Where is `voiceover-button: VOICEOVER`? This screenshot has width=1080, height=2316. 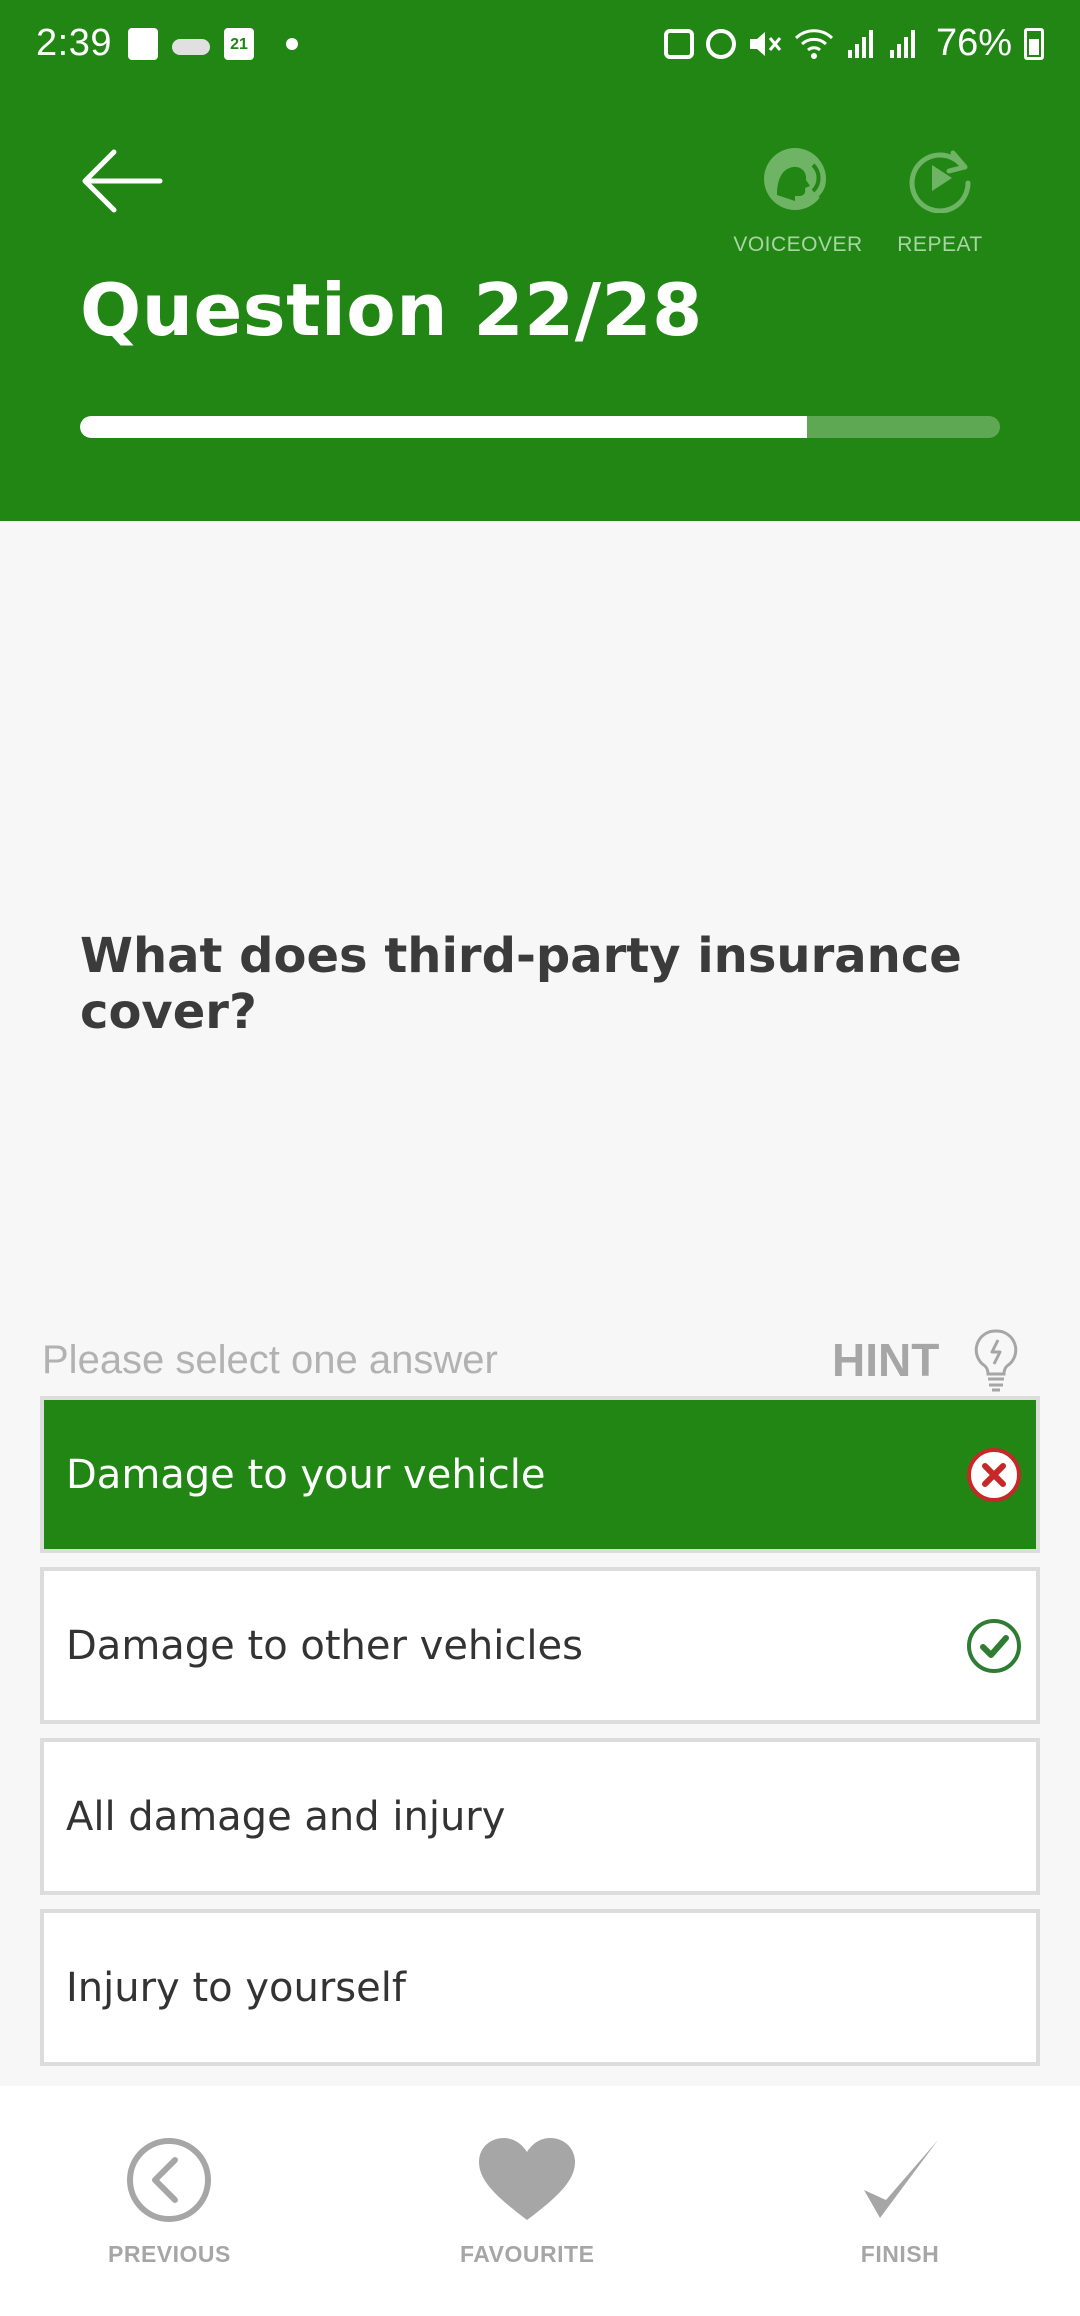
voiceover-button: VOICEOVER is located at coordinates (798, 200).